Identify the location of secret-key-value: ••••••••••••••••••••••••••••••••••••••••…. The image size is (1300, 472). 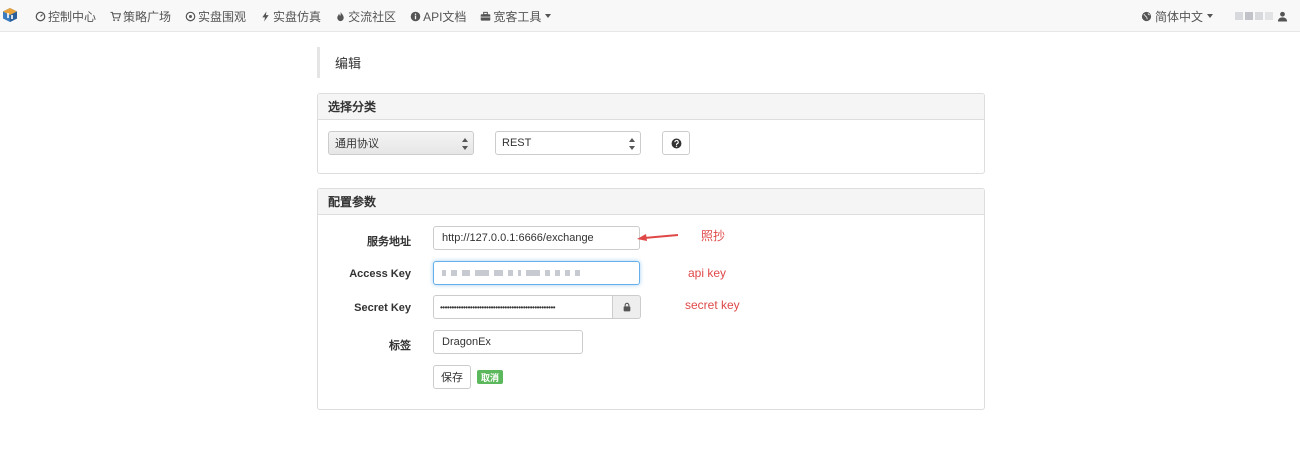
(498, 307).